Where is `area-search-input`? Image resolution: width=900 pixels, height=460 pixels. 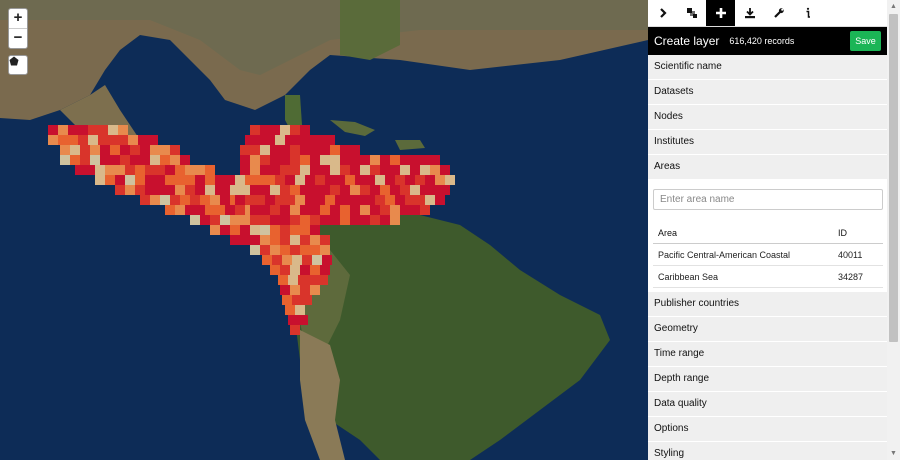 area-search-input is located at coordinates (768, 199).